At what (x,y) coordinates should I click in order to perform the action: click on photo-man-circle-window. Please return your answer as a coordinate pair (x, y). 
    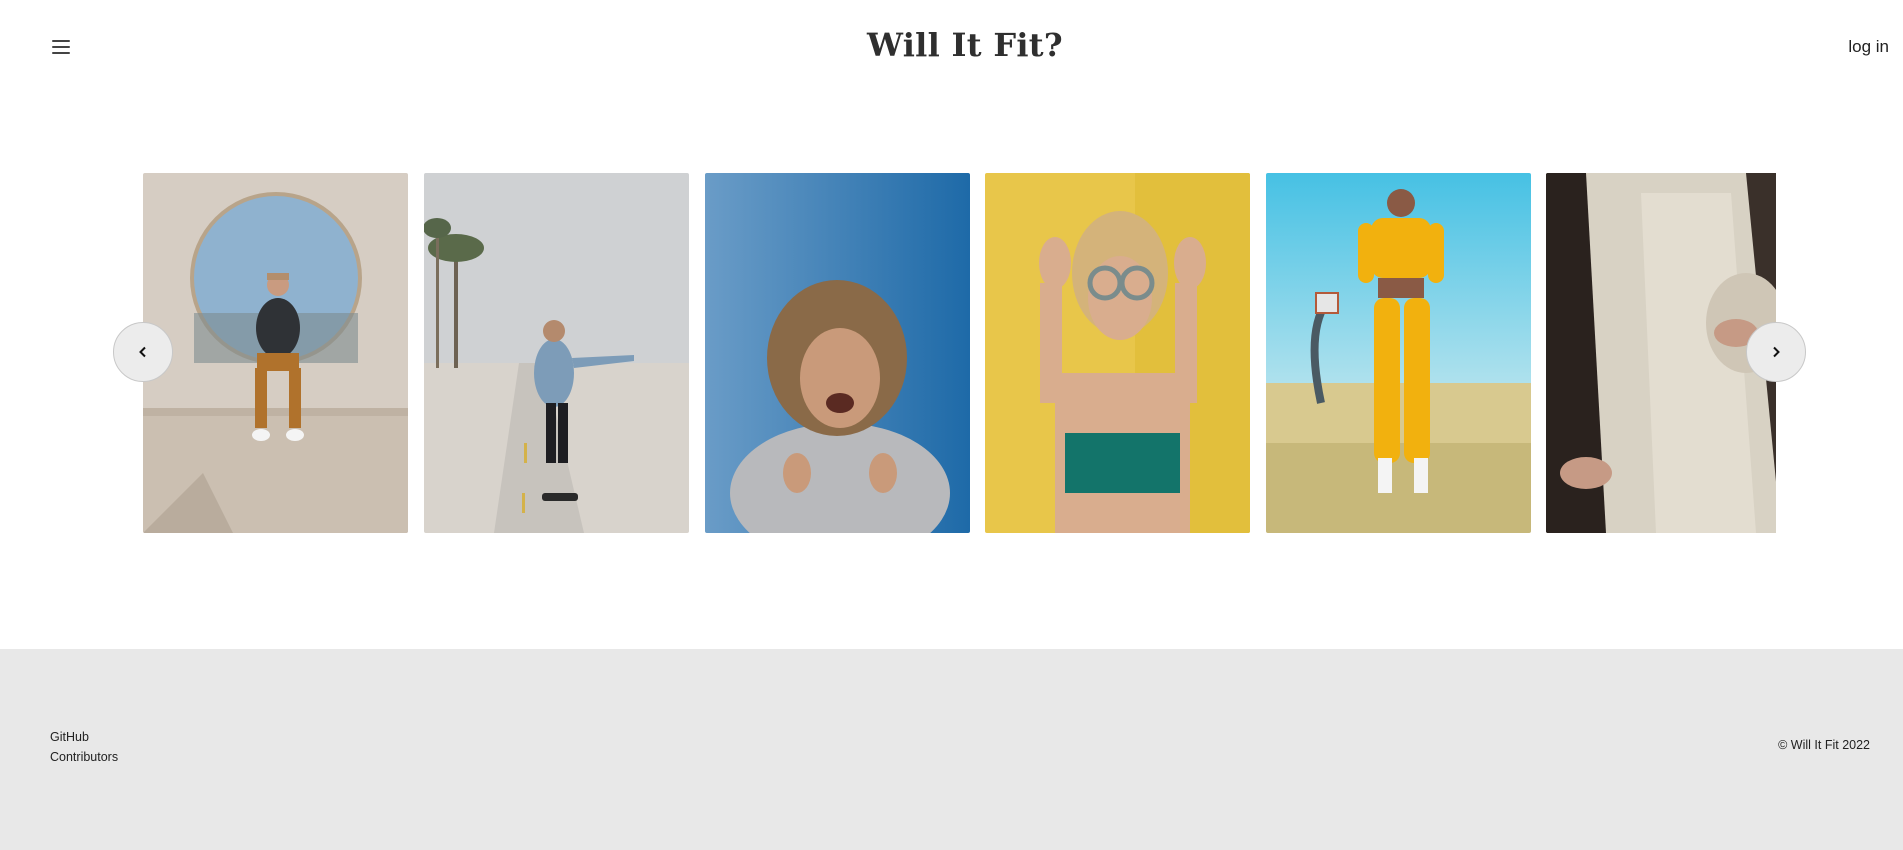
    Looking at the image, I should click on (275, 353).